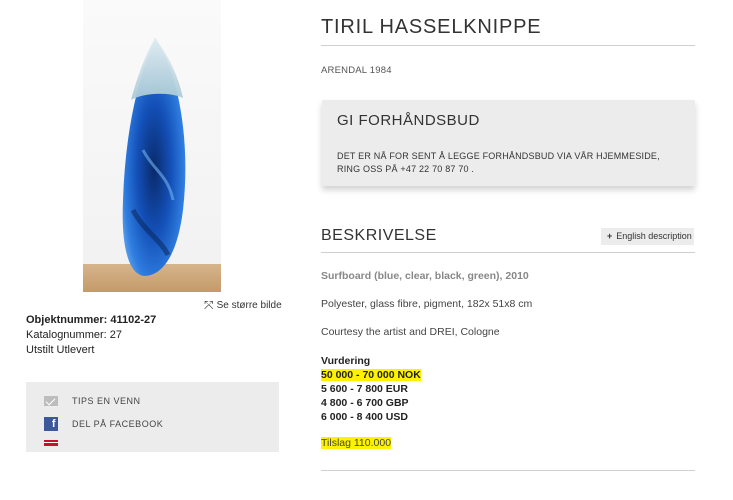  What do you see at coordinates (431, 27) in the screenshot?
I see `artist-name: TIRIL HASSELKNIPPE` at bounding box center [431, 27].